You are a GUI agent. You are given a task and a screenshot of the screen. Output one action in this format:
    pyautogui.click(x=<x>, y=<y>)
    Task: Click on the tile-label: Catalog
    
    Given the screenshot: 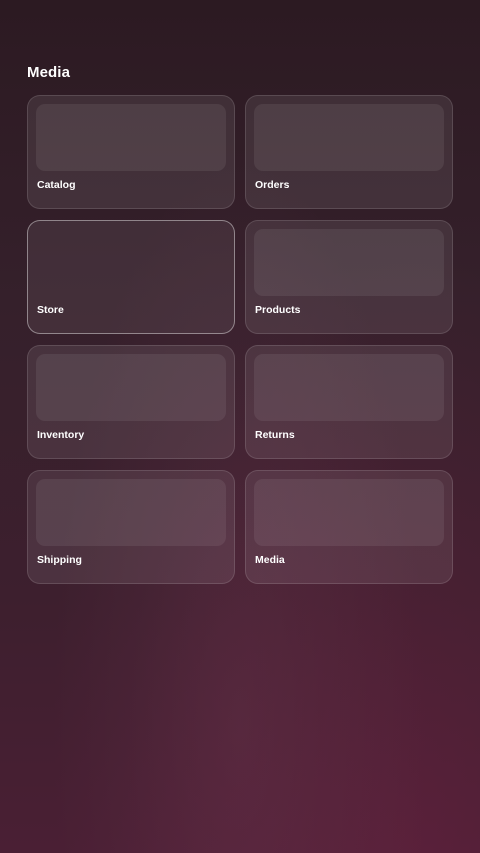 What is the action you would take?
    pyautogui.click(x=56, y=185)
    